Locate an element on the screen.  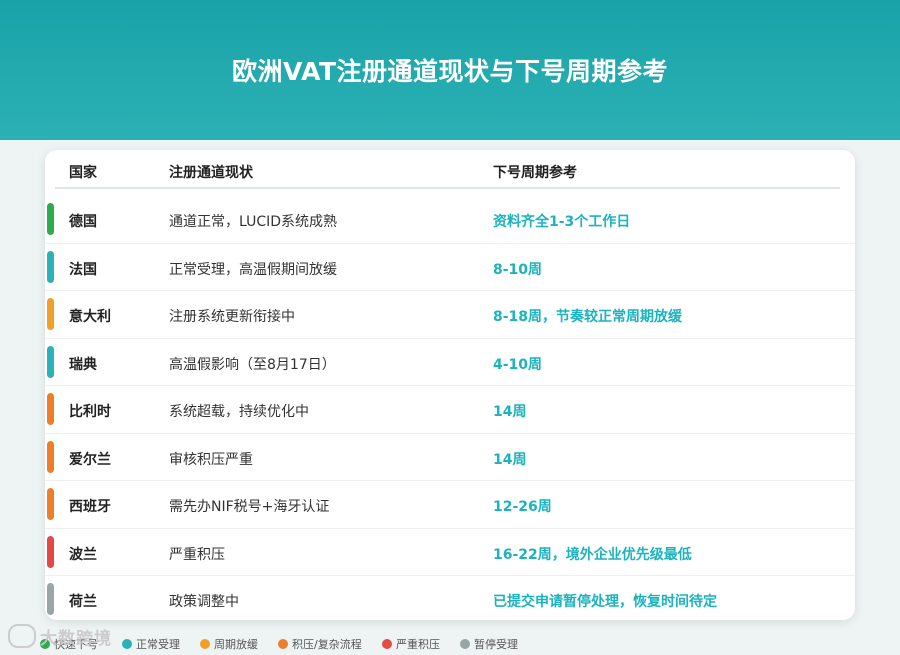
header-divider is located at coordinates (447, 188).